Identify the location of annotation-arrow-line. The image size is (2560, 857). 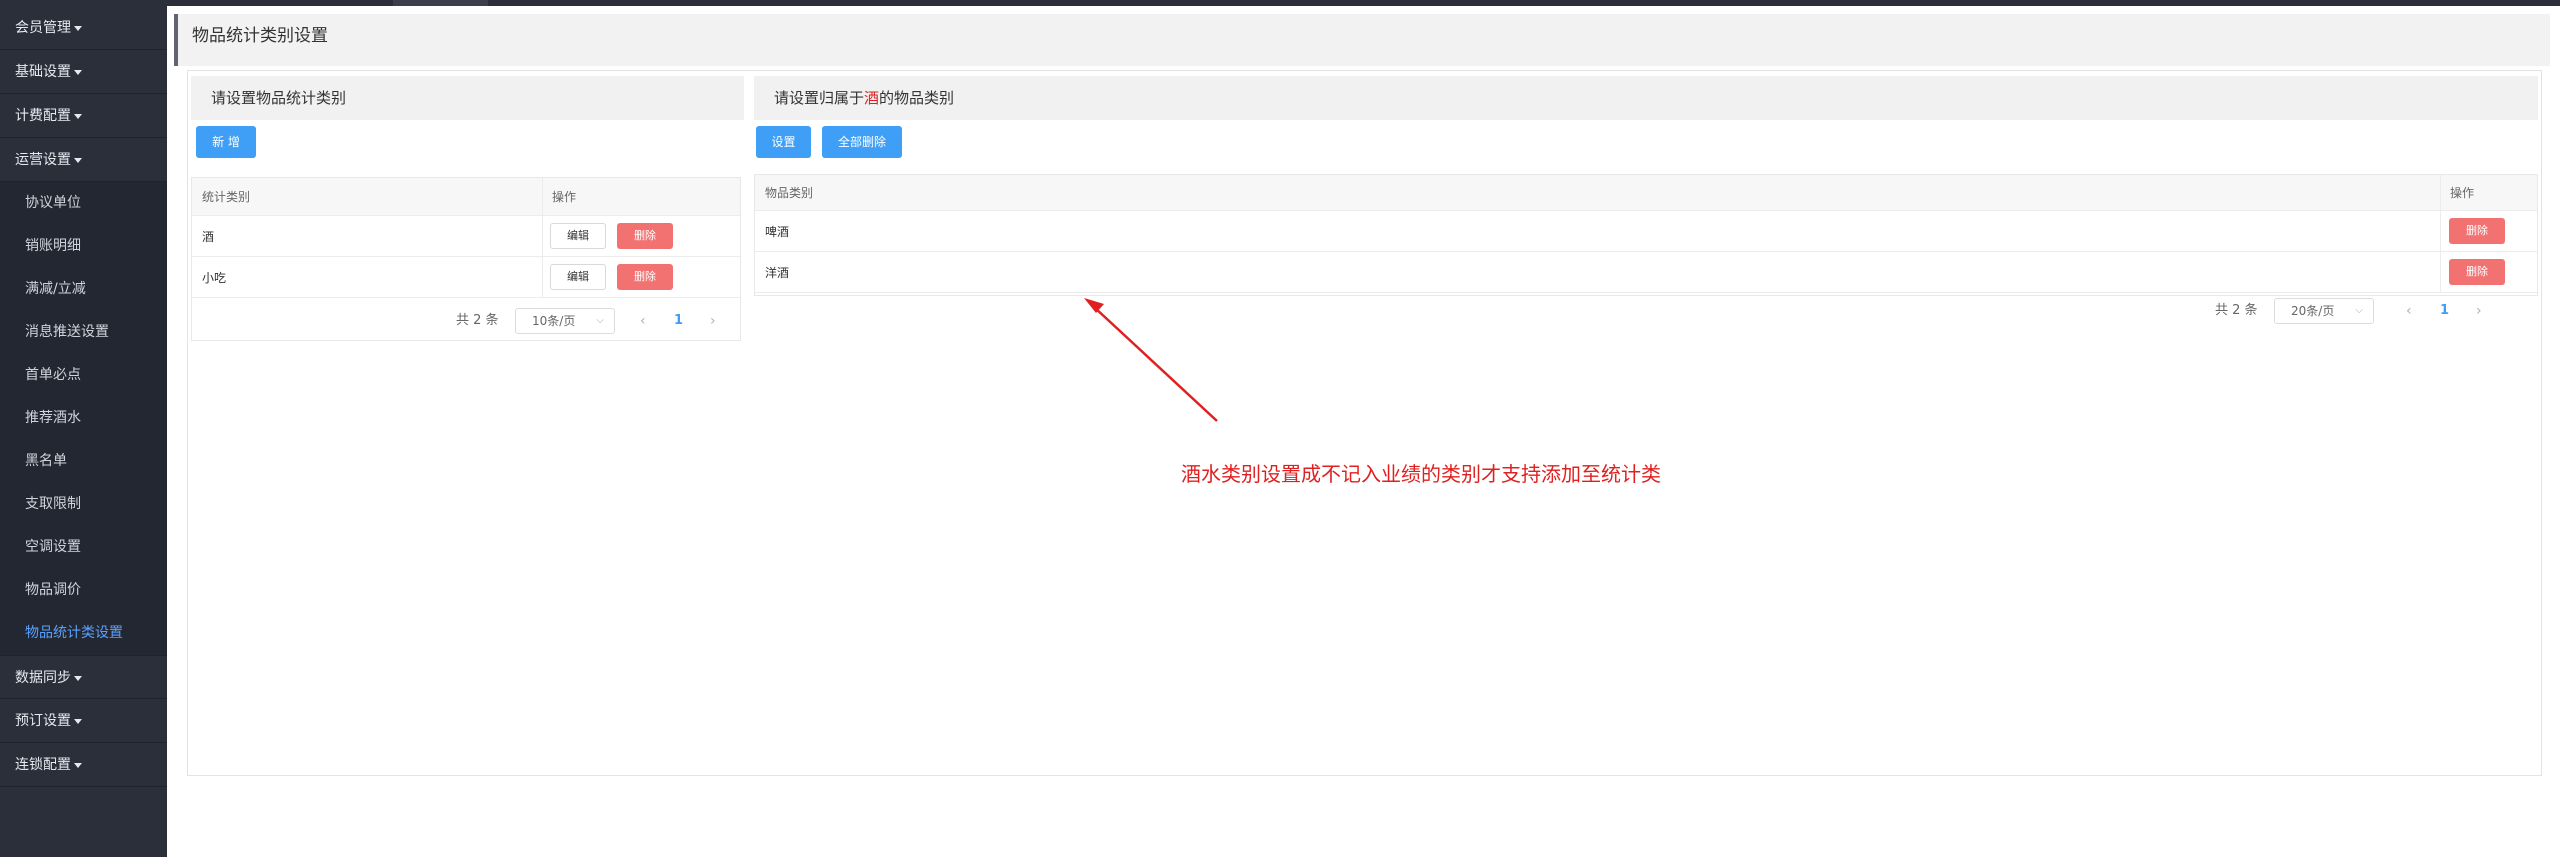
(1155, 364).